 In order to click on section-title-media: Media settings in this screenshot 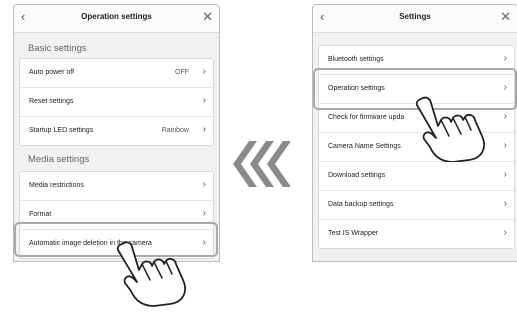, I will do `click(59, 159)`.